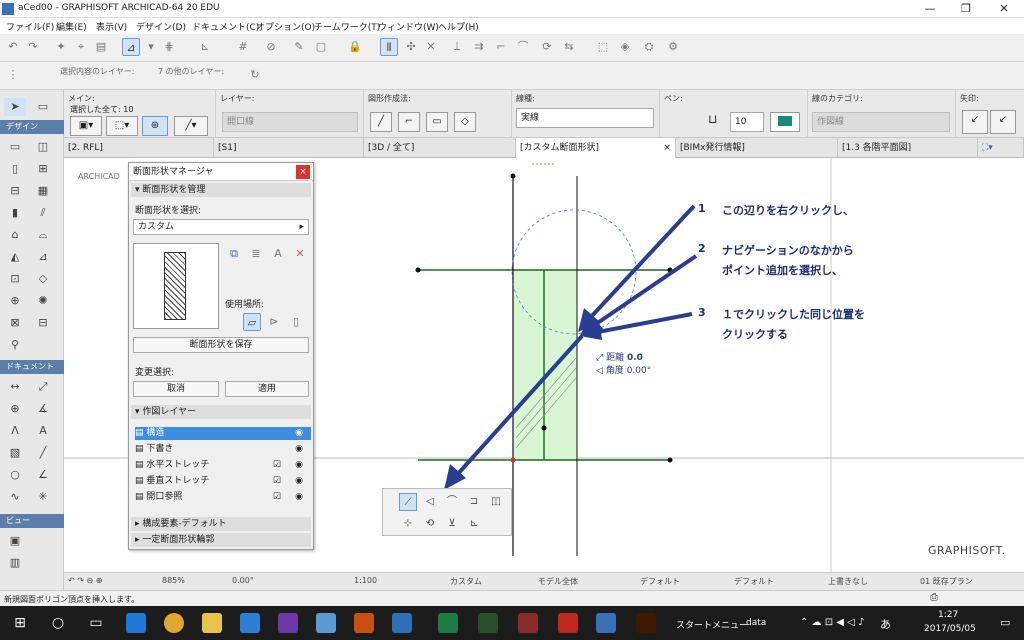 The height and width of the screenshot is (640, 1024). Describe the element at coordinates (15, 301) in the screenshot. I see `morph-tool-icon: ⊕` at that location.